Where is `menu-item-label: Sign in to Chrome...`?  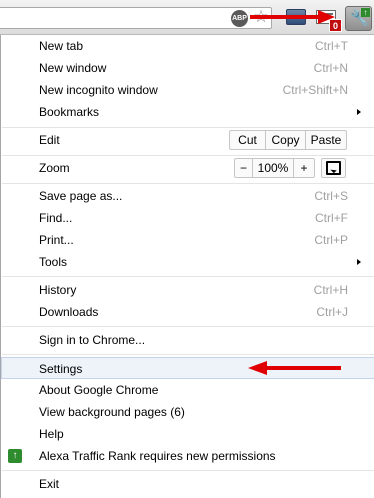 menu-item-label: Sign in to Chrome... is located at coordinates (92, 340).